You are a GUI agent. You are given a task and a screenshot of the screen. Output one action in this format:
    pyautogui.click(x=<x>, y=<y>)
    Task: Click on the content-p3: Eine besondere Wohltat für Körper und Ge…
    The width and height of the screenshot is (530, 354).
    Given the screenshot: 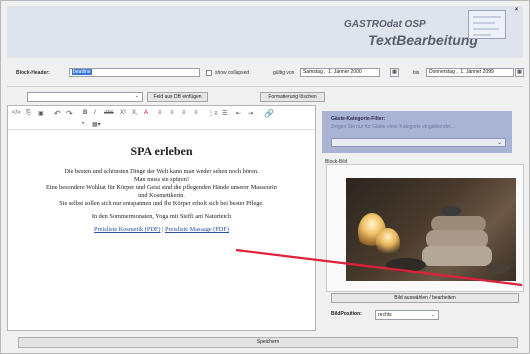 What is the action you would take?
    pyautogui.click(x=161, y=187)
    